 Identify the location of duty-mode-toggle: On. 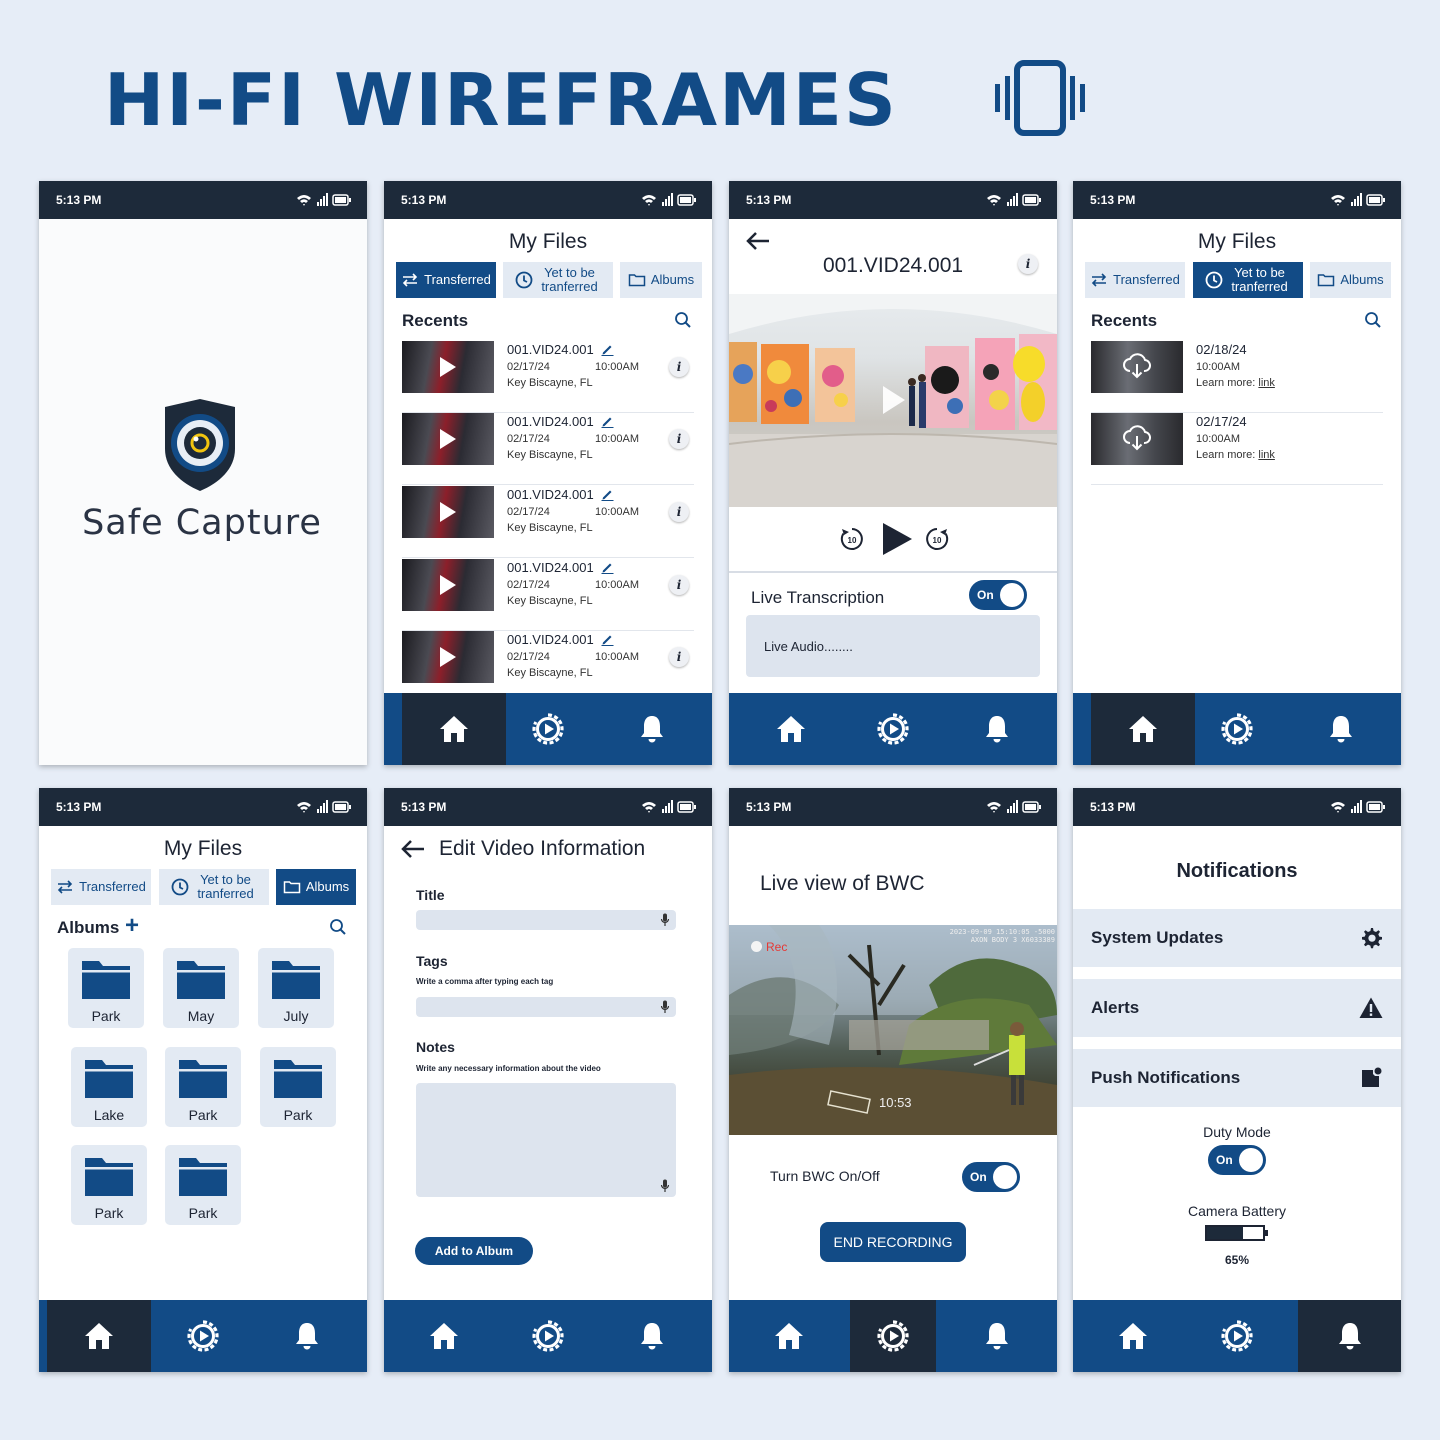
(1237, 1160).